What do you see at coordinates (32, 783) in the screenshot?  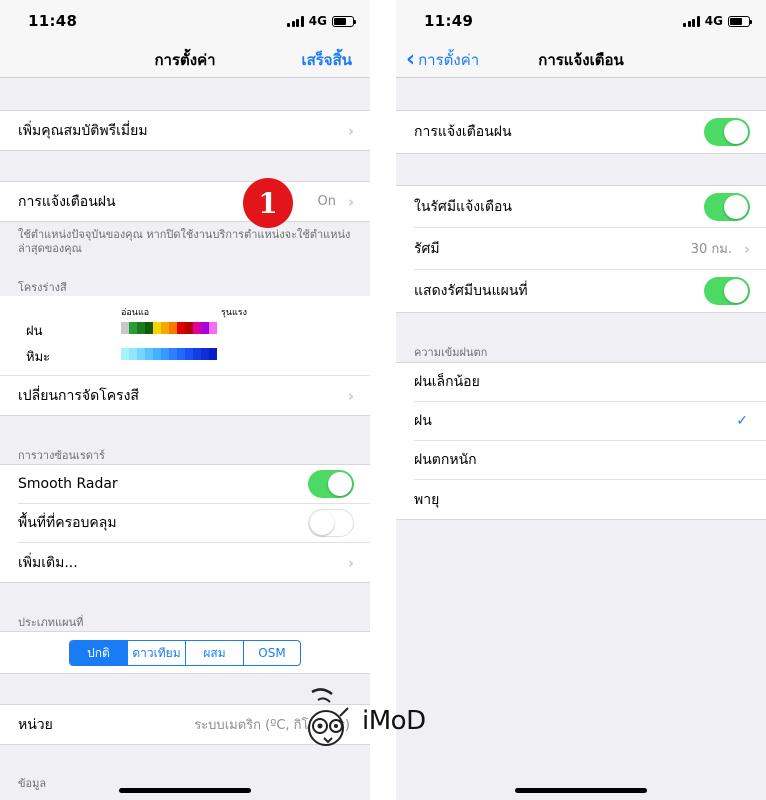 I see `data-header: ข้อมูล` at bounding box center [32, 783].